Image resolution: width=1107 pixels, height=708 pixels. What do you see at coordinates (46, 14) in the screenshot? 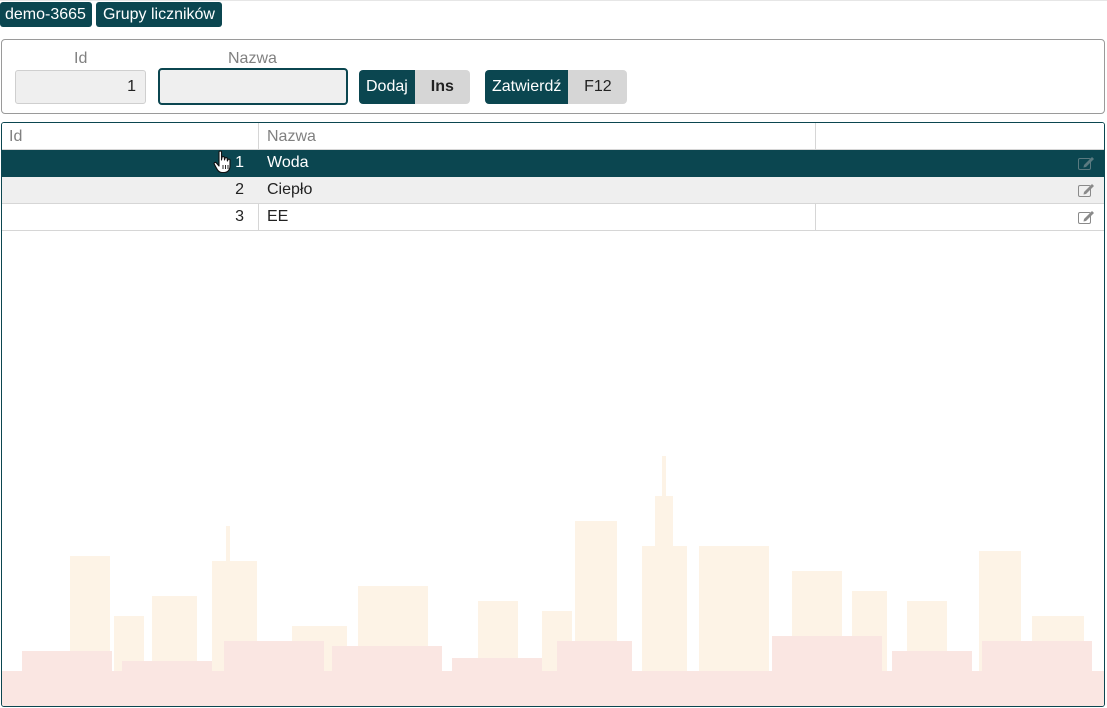
I see `breadcrumb-database: demo-3665` at bounding box center [46, 14].